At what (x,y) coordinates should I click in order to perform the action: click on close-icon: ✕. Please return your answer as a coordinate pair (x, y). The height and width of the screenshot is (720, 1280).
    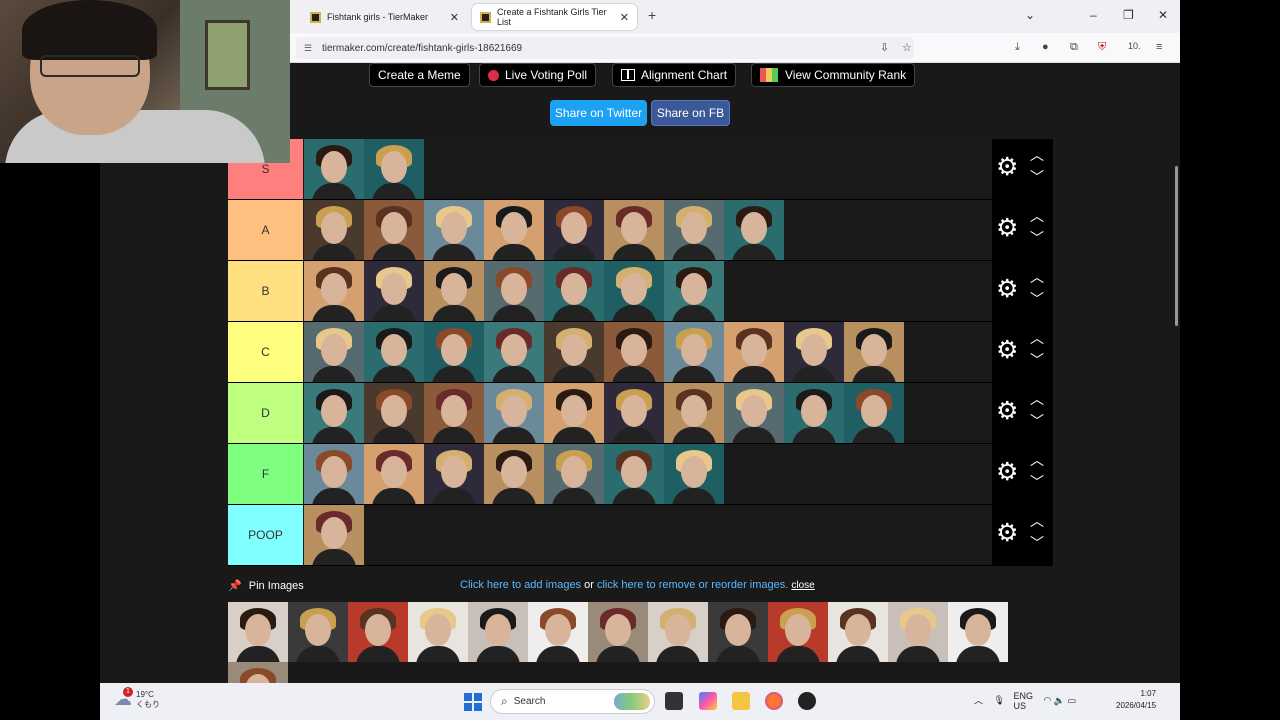
    Looking at the image, I should click on (624, 17).